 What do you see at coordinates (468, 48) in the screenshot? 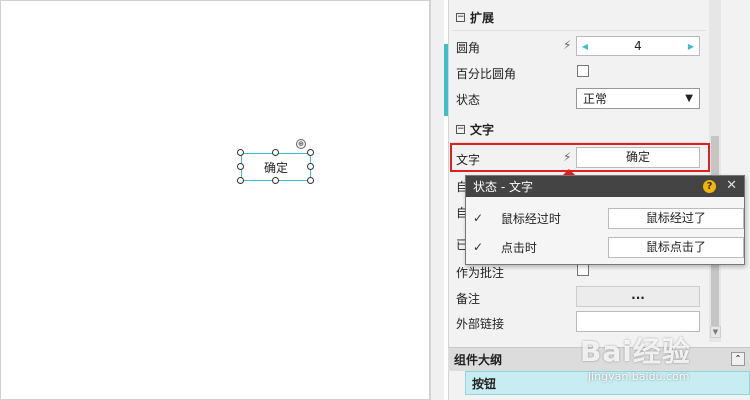
I see `corner-label: 圆角` at bounding box center [468, 48].